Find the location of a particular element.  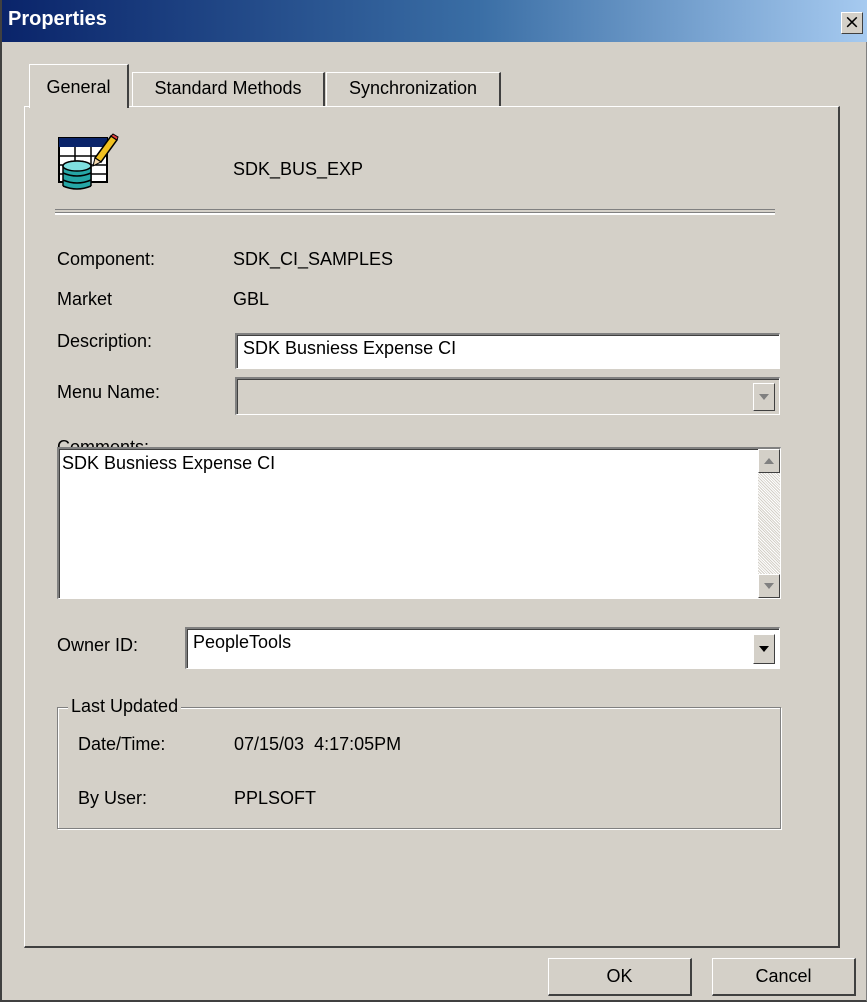

arrow-up-icon is located at coordinates (769, 461).